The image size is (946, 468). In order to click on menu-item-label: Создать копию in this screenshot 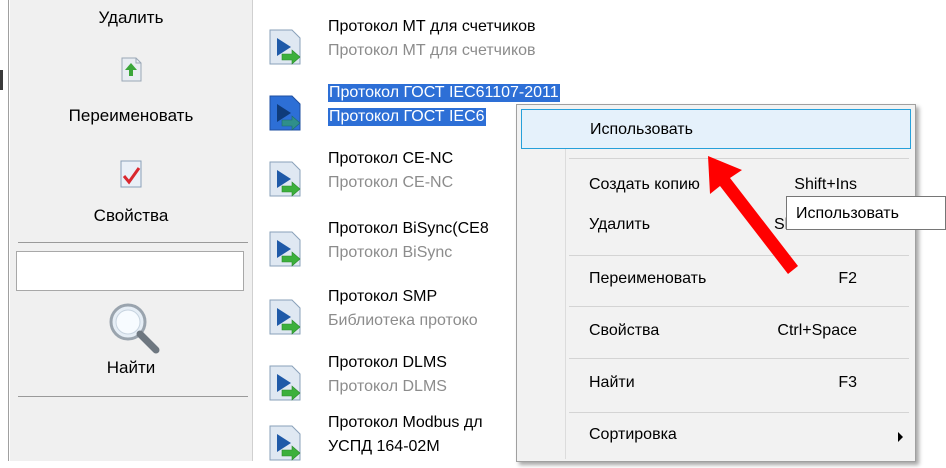, I will do `click(644, 184)`.